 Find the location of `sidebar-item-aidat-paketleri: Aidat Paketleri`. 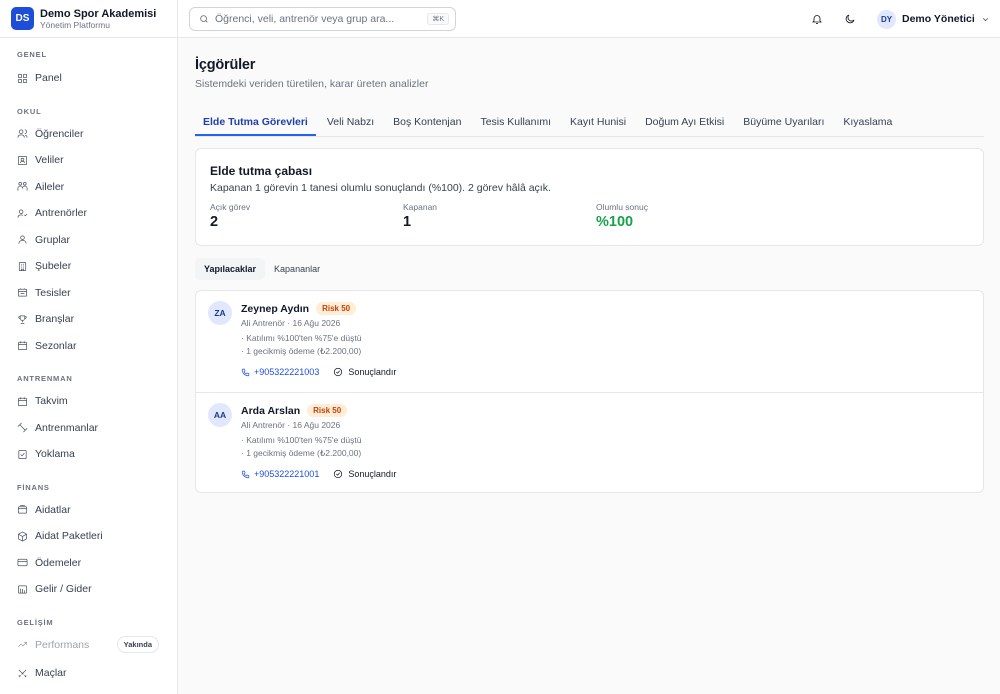

sidebar-item-aidat-paketleri: Aidat Paketleri is located at coordinates (88, 536).